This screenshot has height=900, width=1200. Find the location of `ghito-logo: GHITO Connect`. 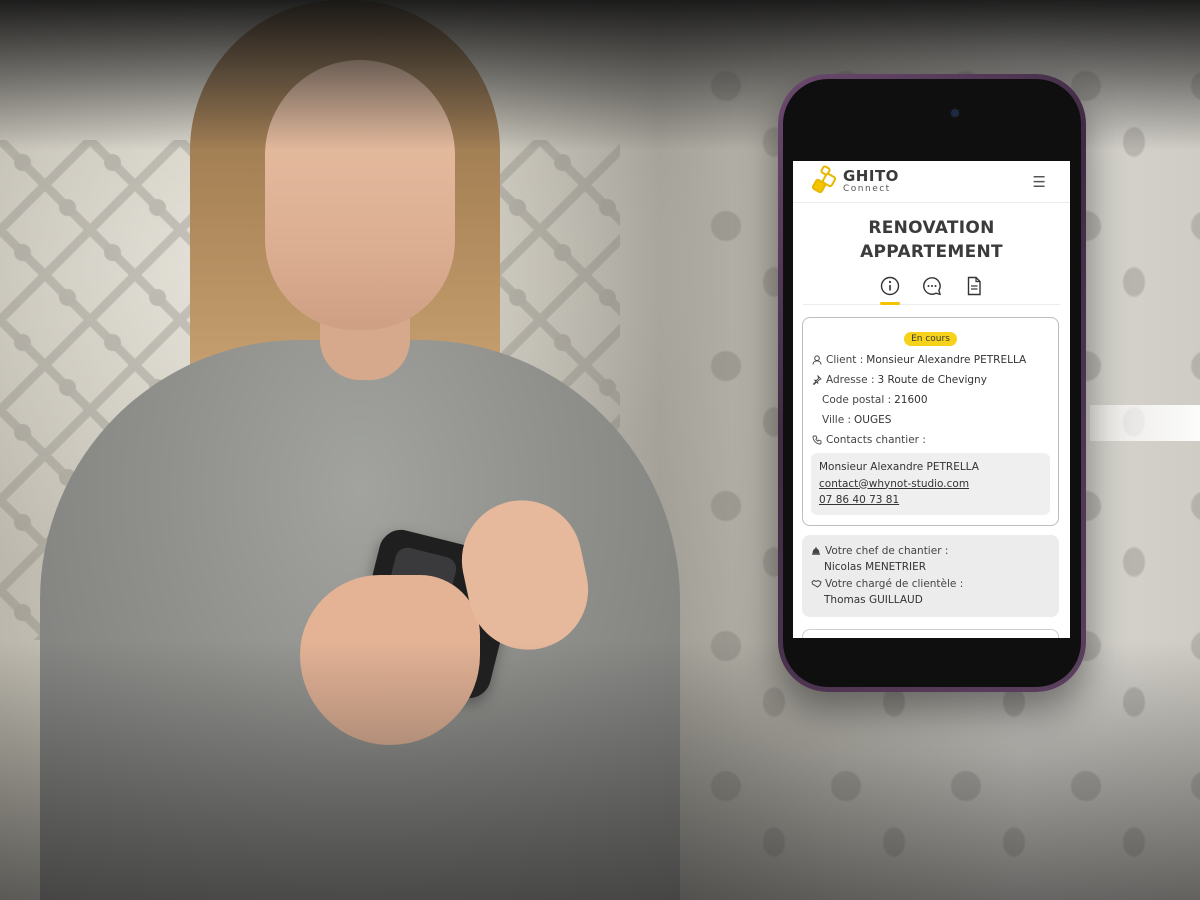

ghito-logo: GHITO Connect is located at coordinates (854, 179).